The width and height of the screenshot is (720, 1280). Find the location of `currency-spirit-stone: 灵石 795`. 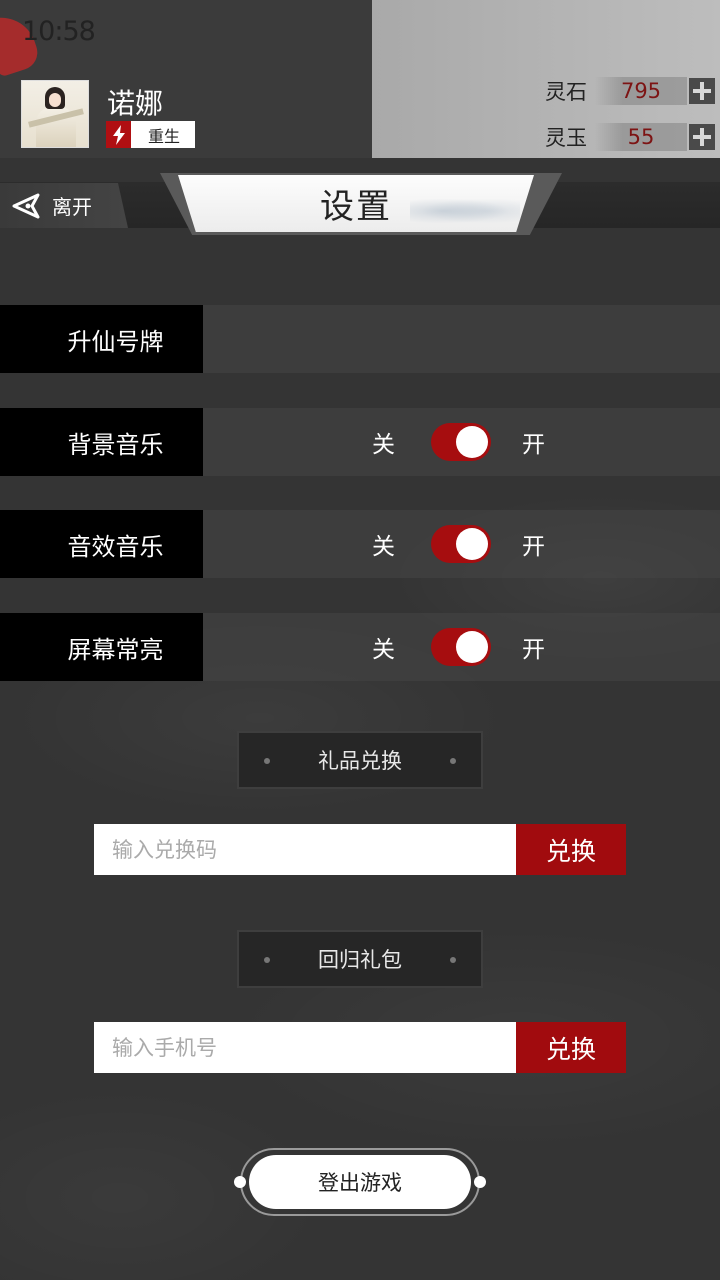

currency-spirit-stone: 灵石 795 is located at coordinates (630, 91).